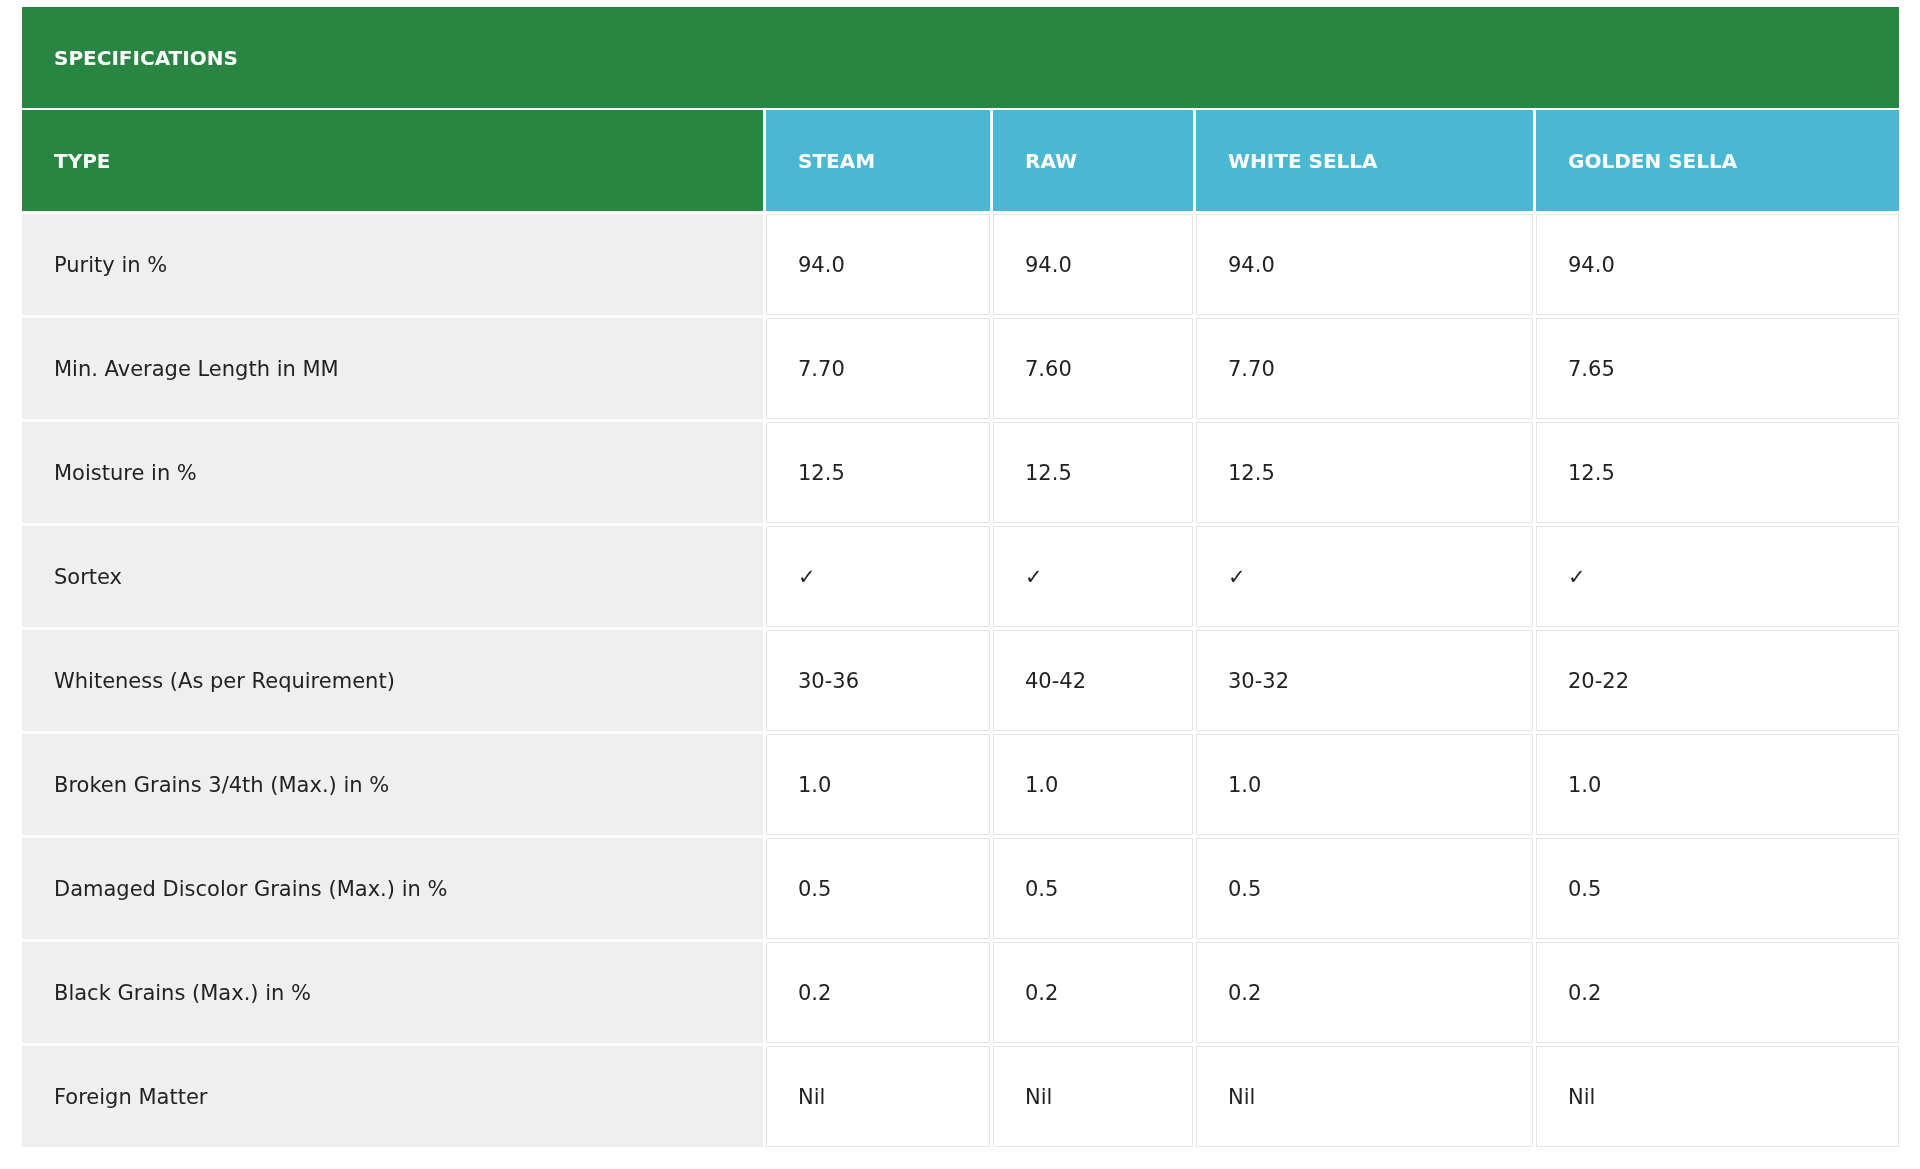 This screenshot has height=1169, width=1920. I want to click on row-label: Sortex, so click(392, 576).